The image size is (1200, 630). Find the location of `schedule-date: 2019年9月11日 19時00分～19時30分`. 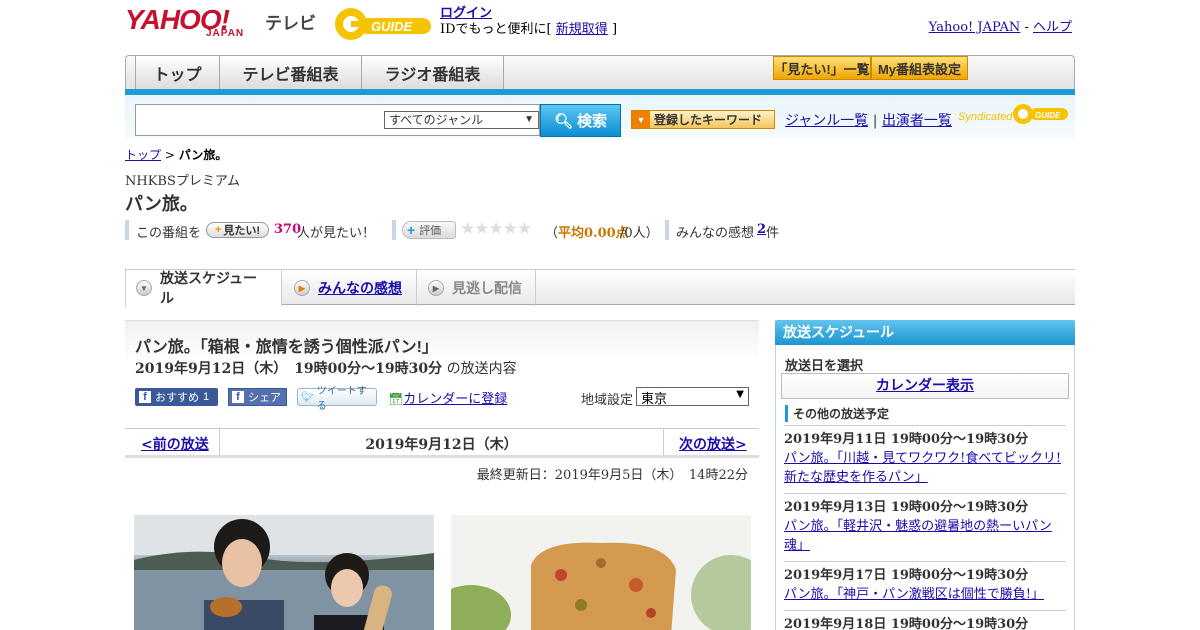

schedule-date: 2019年9月11日 19時00分～19時30分 is located at coordinates (906, 439).